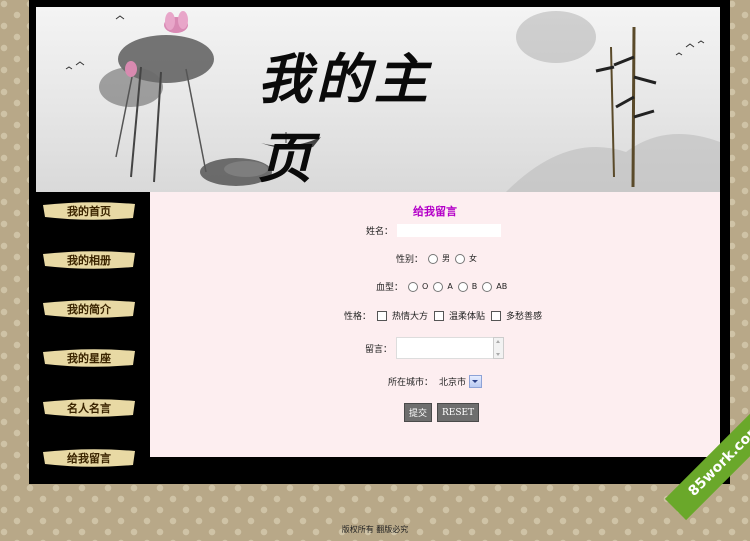 Image resolution: width=750 pixels, height=541 pixels. I want to click on nav-item-zodiac: 我的星座, so click(89, 358).